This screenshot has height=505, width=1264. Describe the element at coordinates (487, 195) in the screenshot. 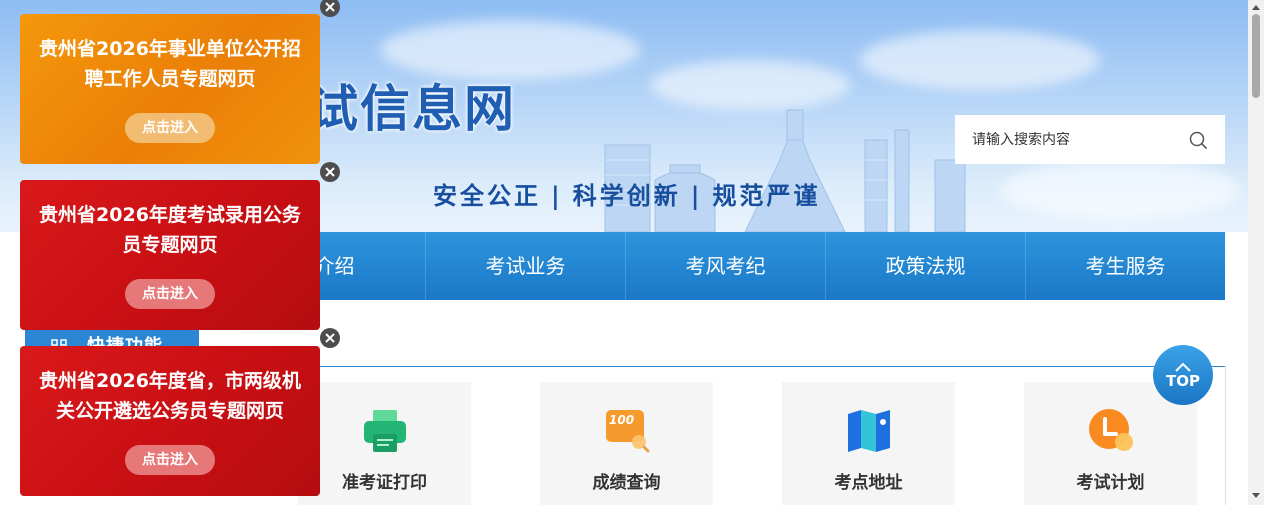

I see `slogan-part-1: 安全公正` at that location.